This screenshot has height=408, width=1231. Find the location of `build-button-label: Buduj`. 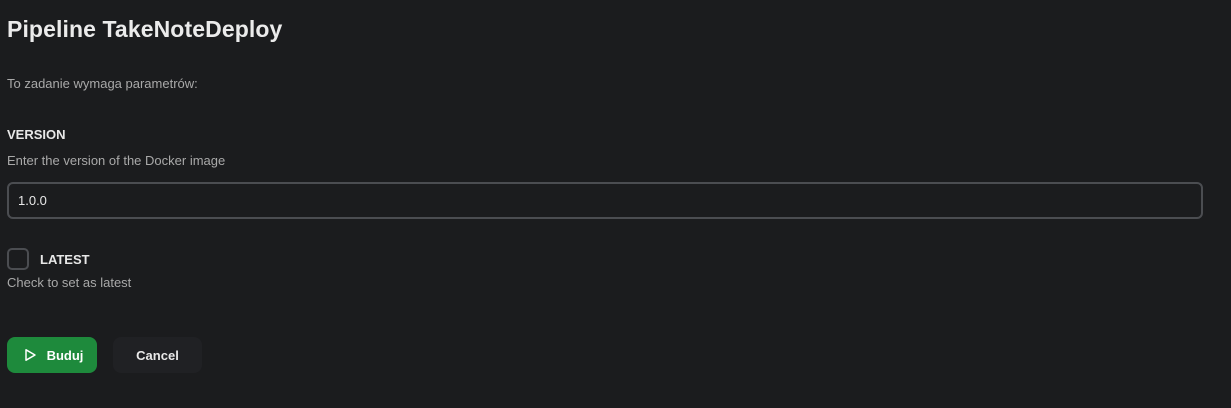

build-button-label: Buduj is located at coordinates (65, 355).